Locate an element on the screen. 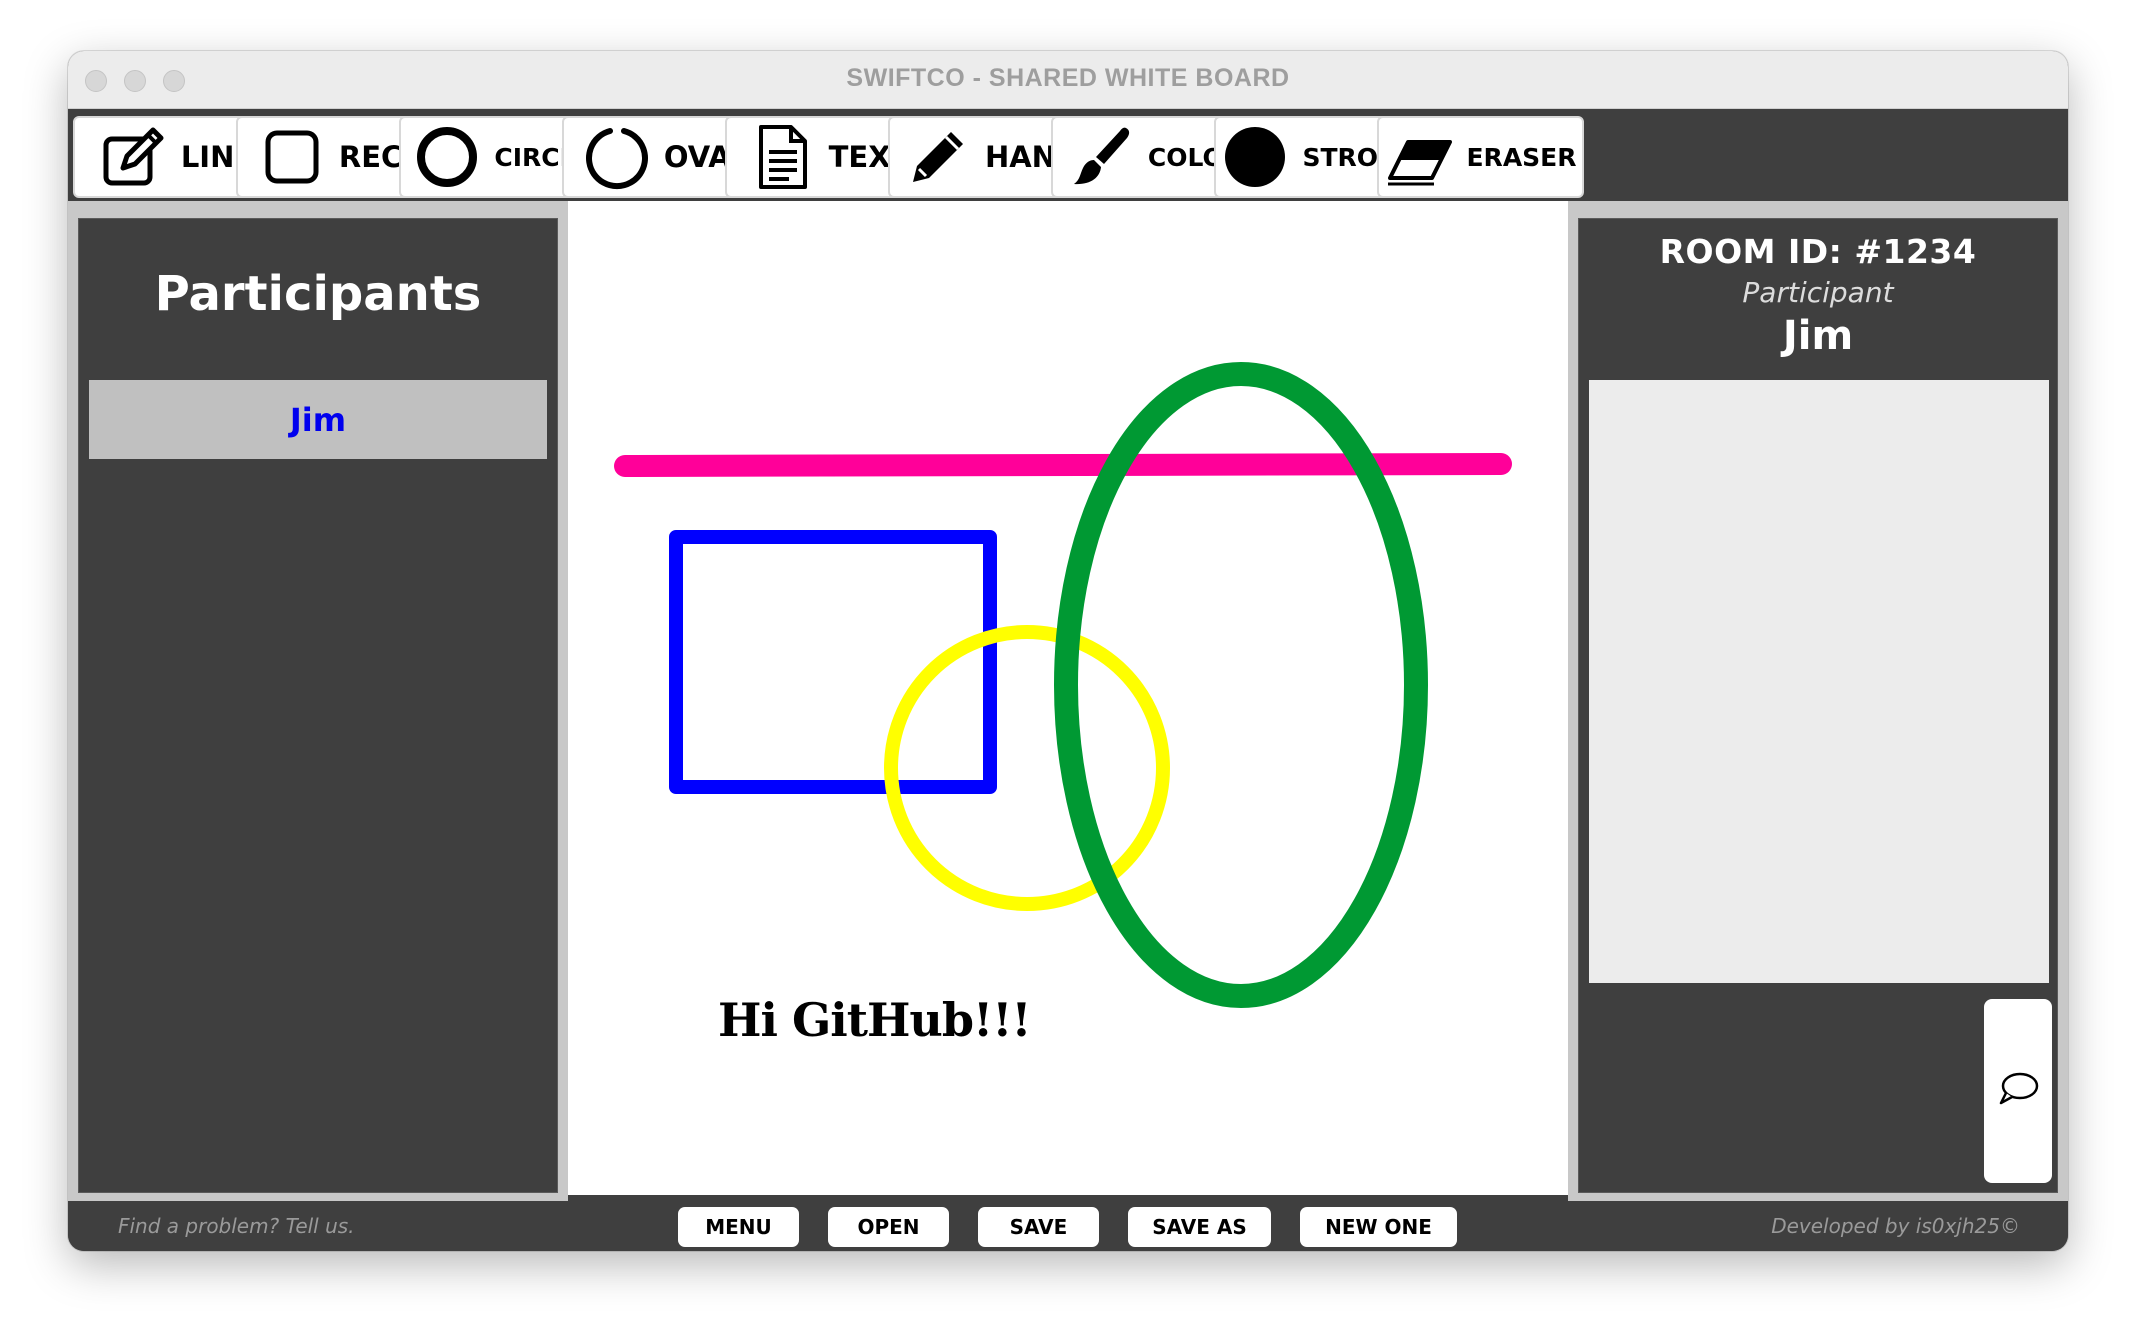 The width and height of the screenshot is (2136, 1336). save-as-button: SAVE AS is located at coordinates (1199, 1227).